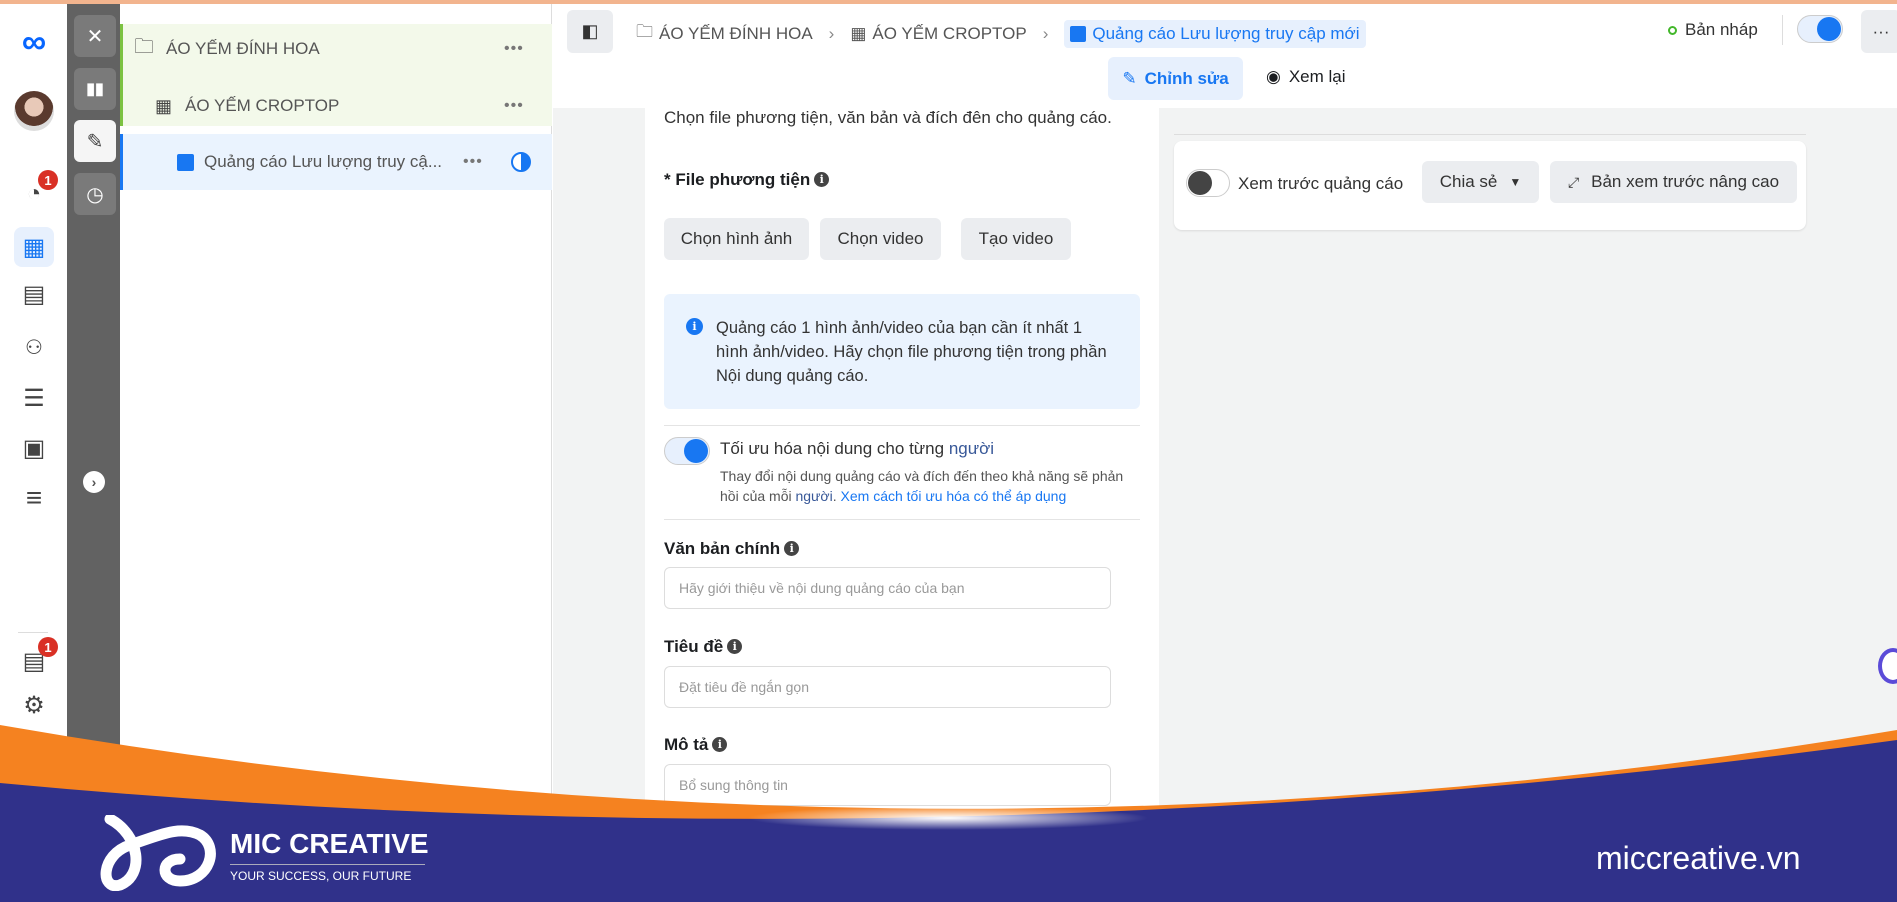  What do you see at coordinates (95, 89) in the screenshot?
I see `chart-icon: ▮▮` at bounding box center [95, 89].